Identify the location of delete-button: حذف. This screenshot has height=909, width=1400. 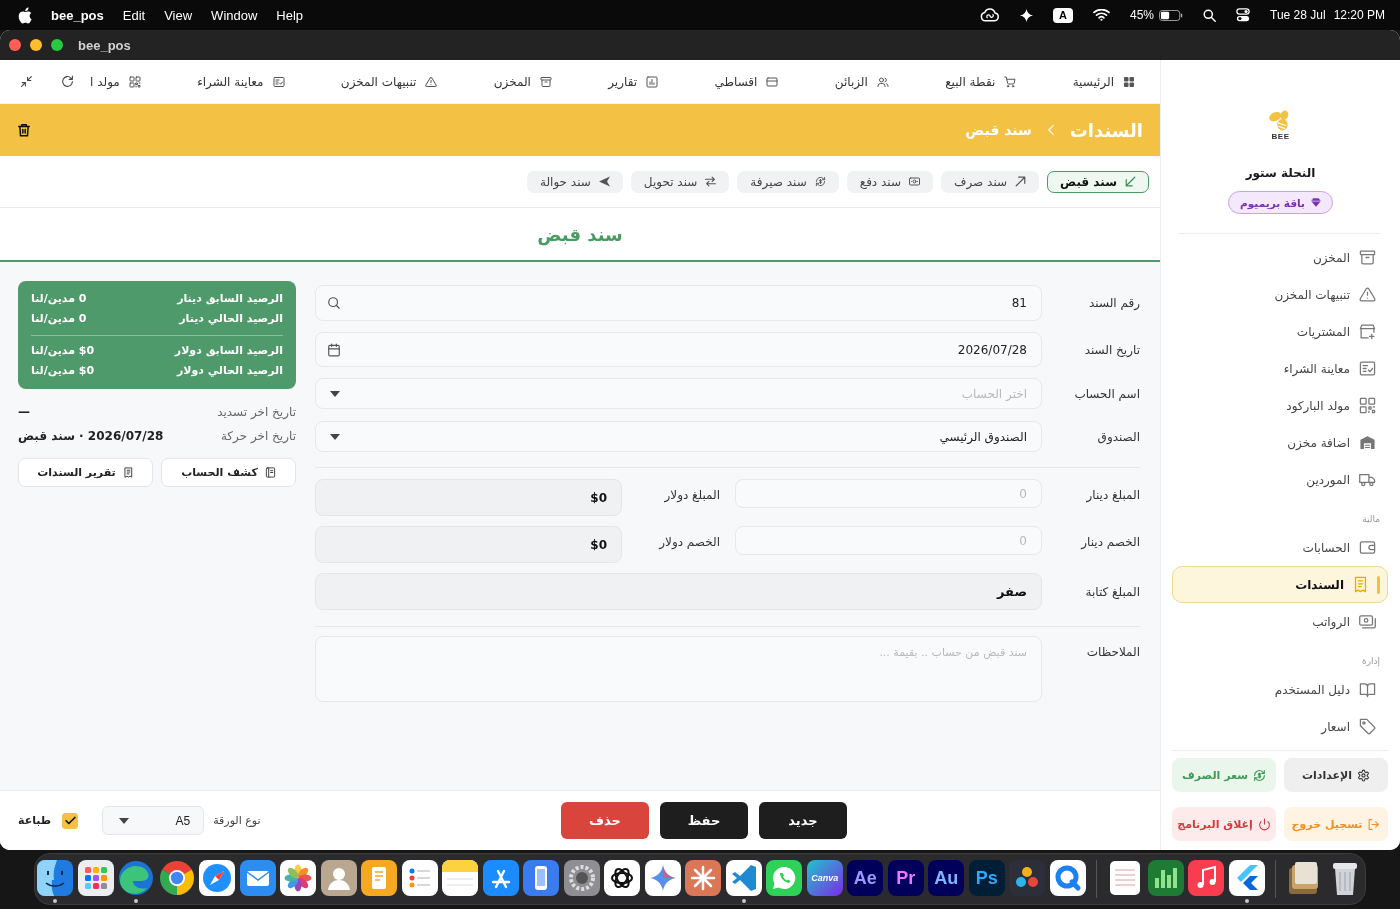
(605, 820).